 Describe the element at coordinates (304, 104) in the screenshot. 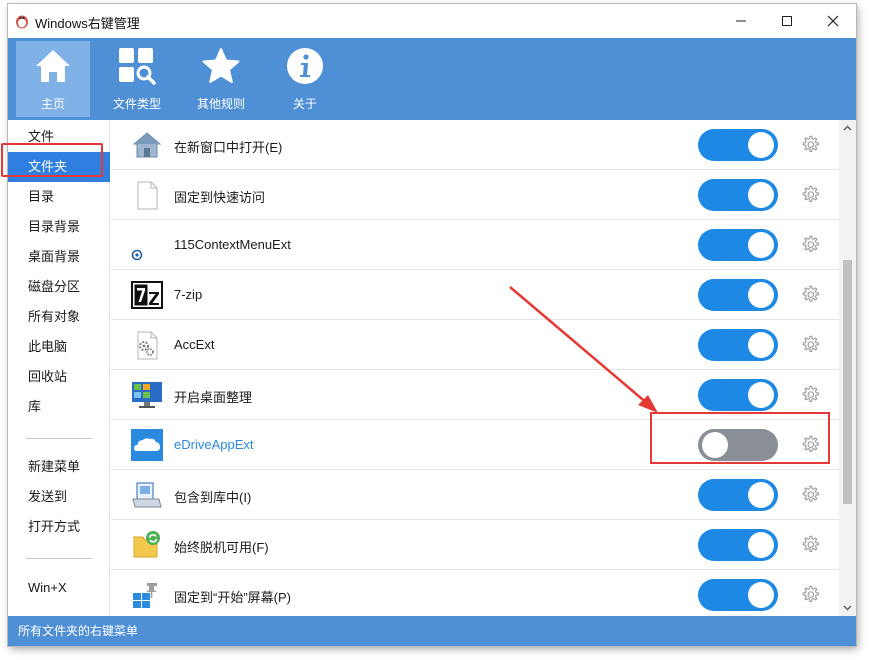

I see `tab-about-label: 关于` at that location.